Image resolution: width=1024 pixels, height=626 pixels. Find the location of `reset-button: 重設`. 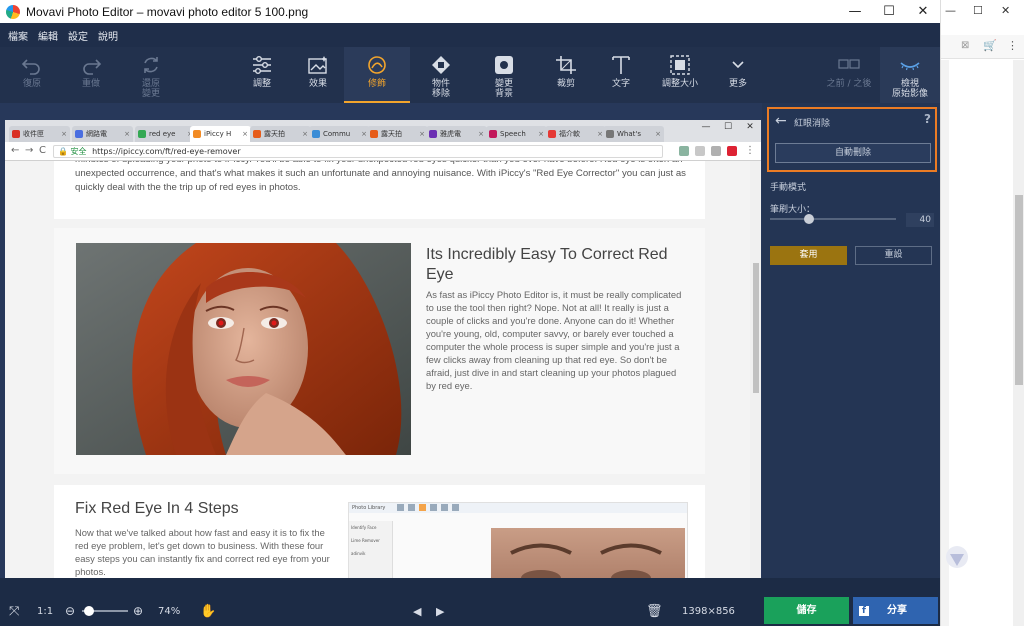

reset-button: 重設 is located at coordinates (893, 255).